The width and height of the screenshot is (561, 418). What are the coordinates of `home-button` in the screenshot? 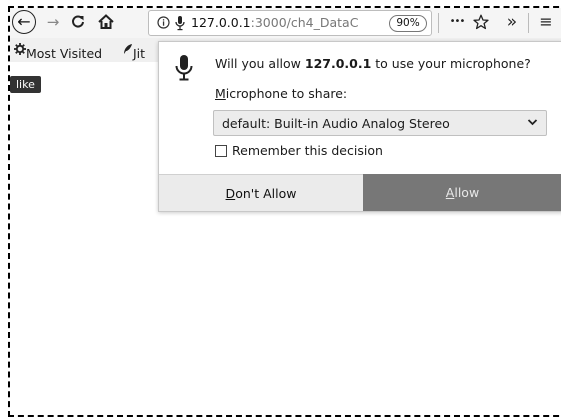 It's located at (106, 22).